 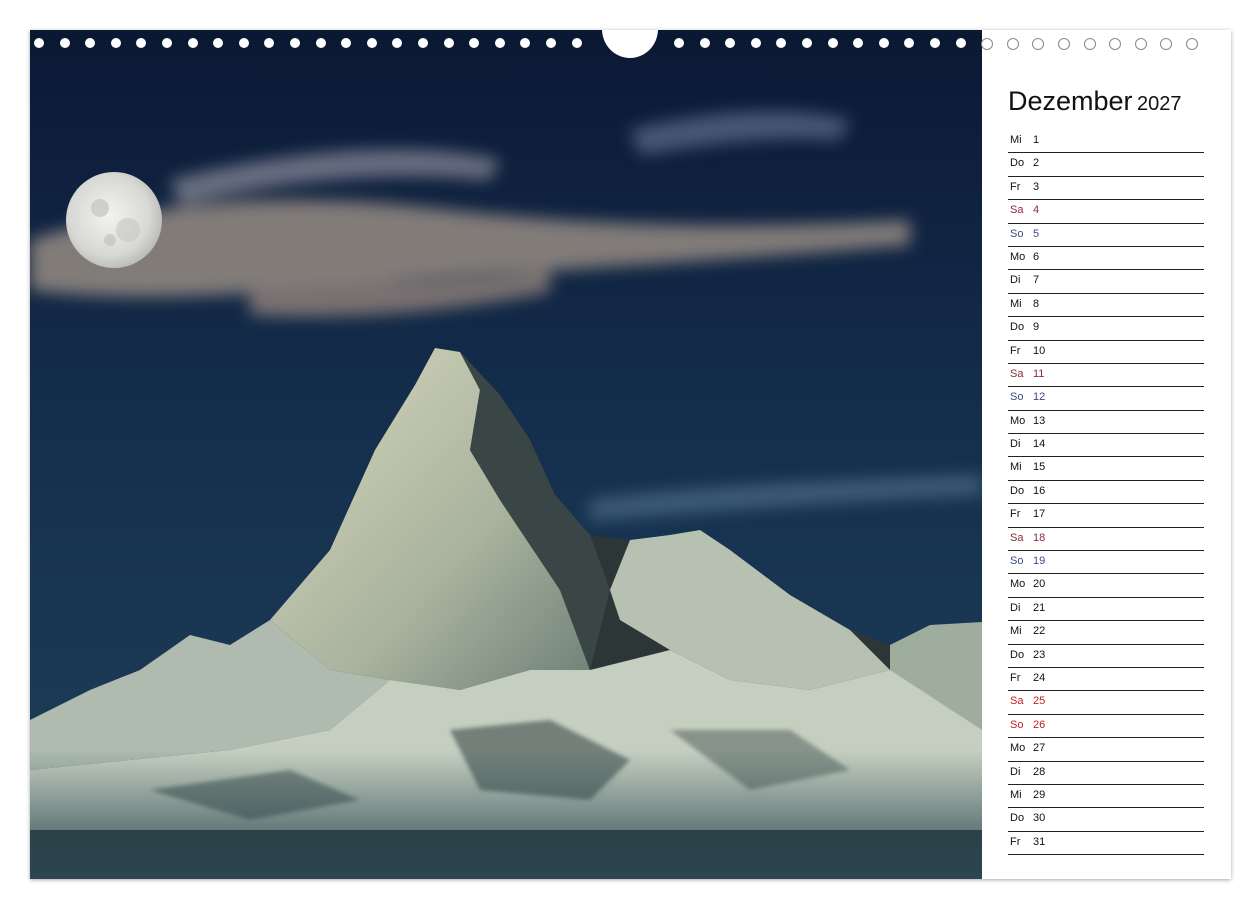 I want to click on day-number: 7, so click(x=1036, y=280).